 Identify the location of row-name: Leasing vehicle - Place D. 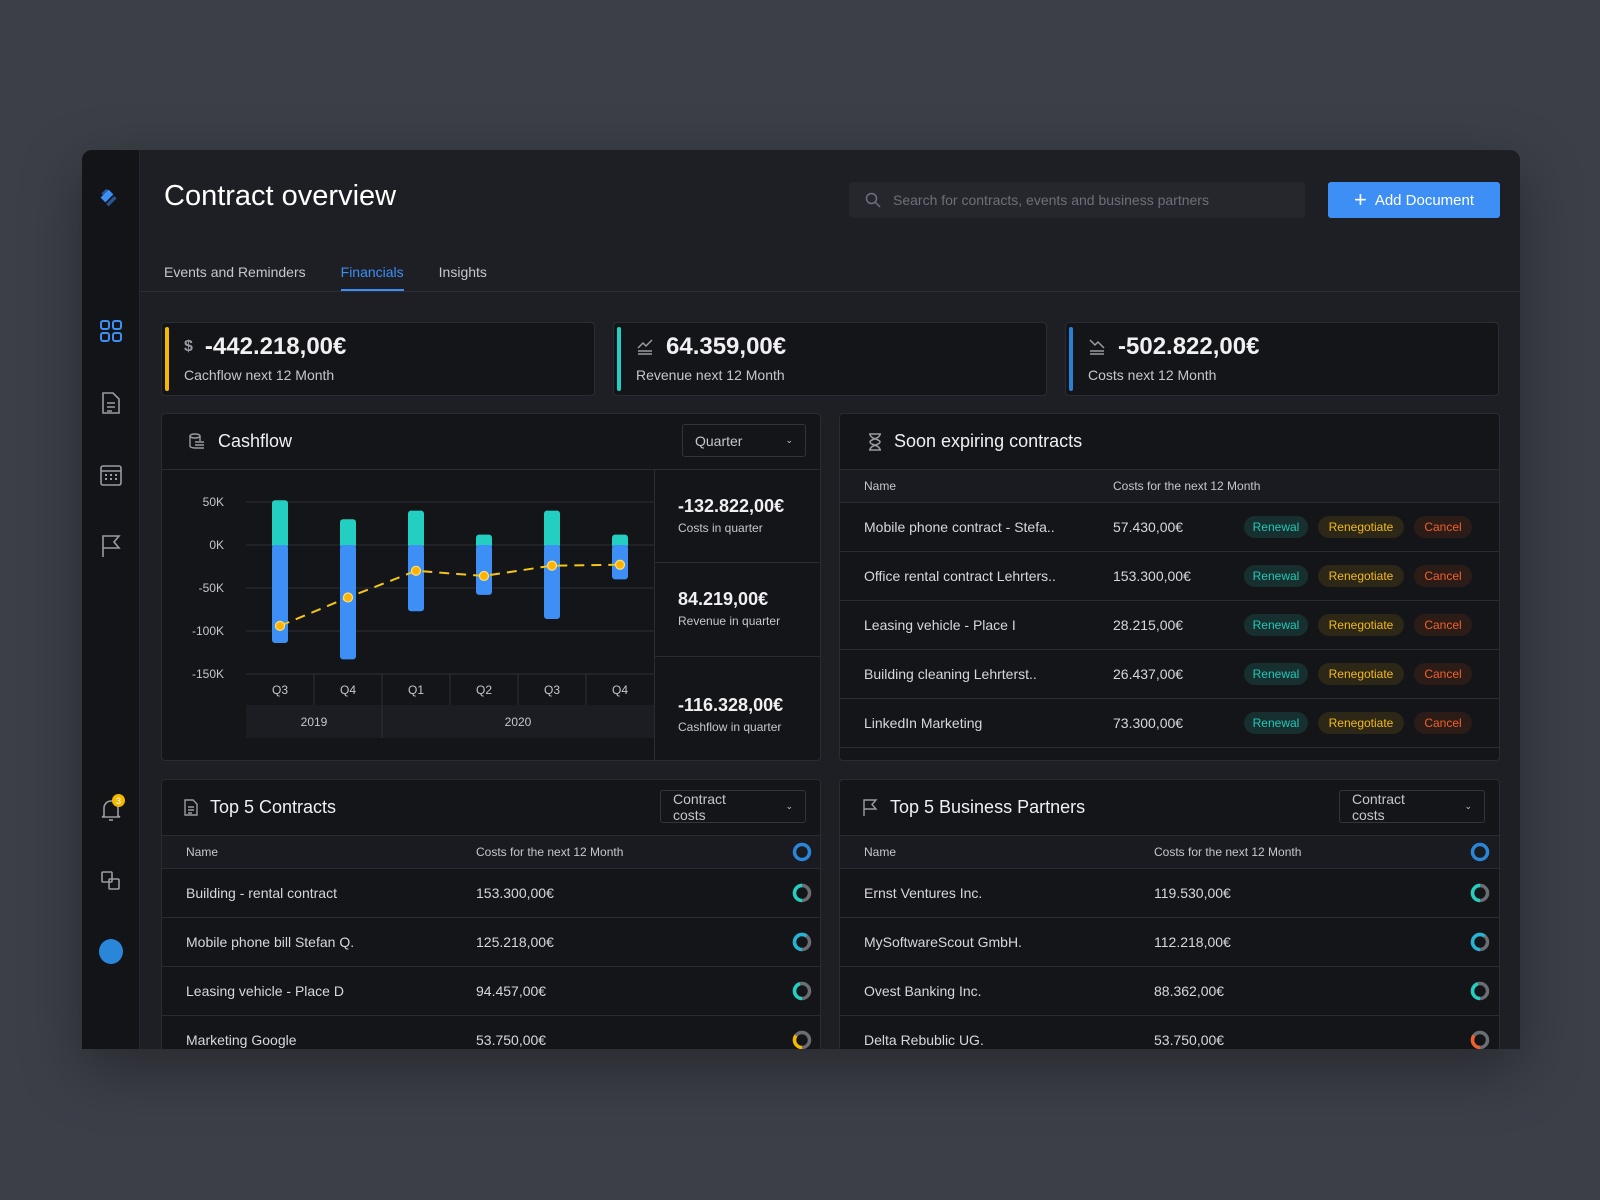
(265, 991).